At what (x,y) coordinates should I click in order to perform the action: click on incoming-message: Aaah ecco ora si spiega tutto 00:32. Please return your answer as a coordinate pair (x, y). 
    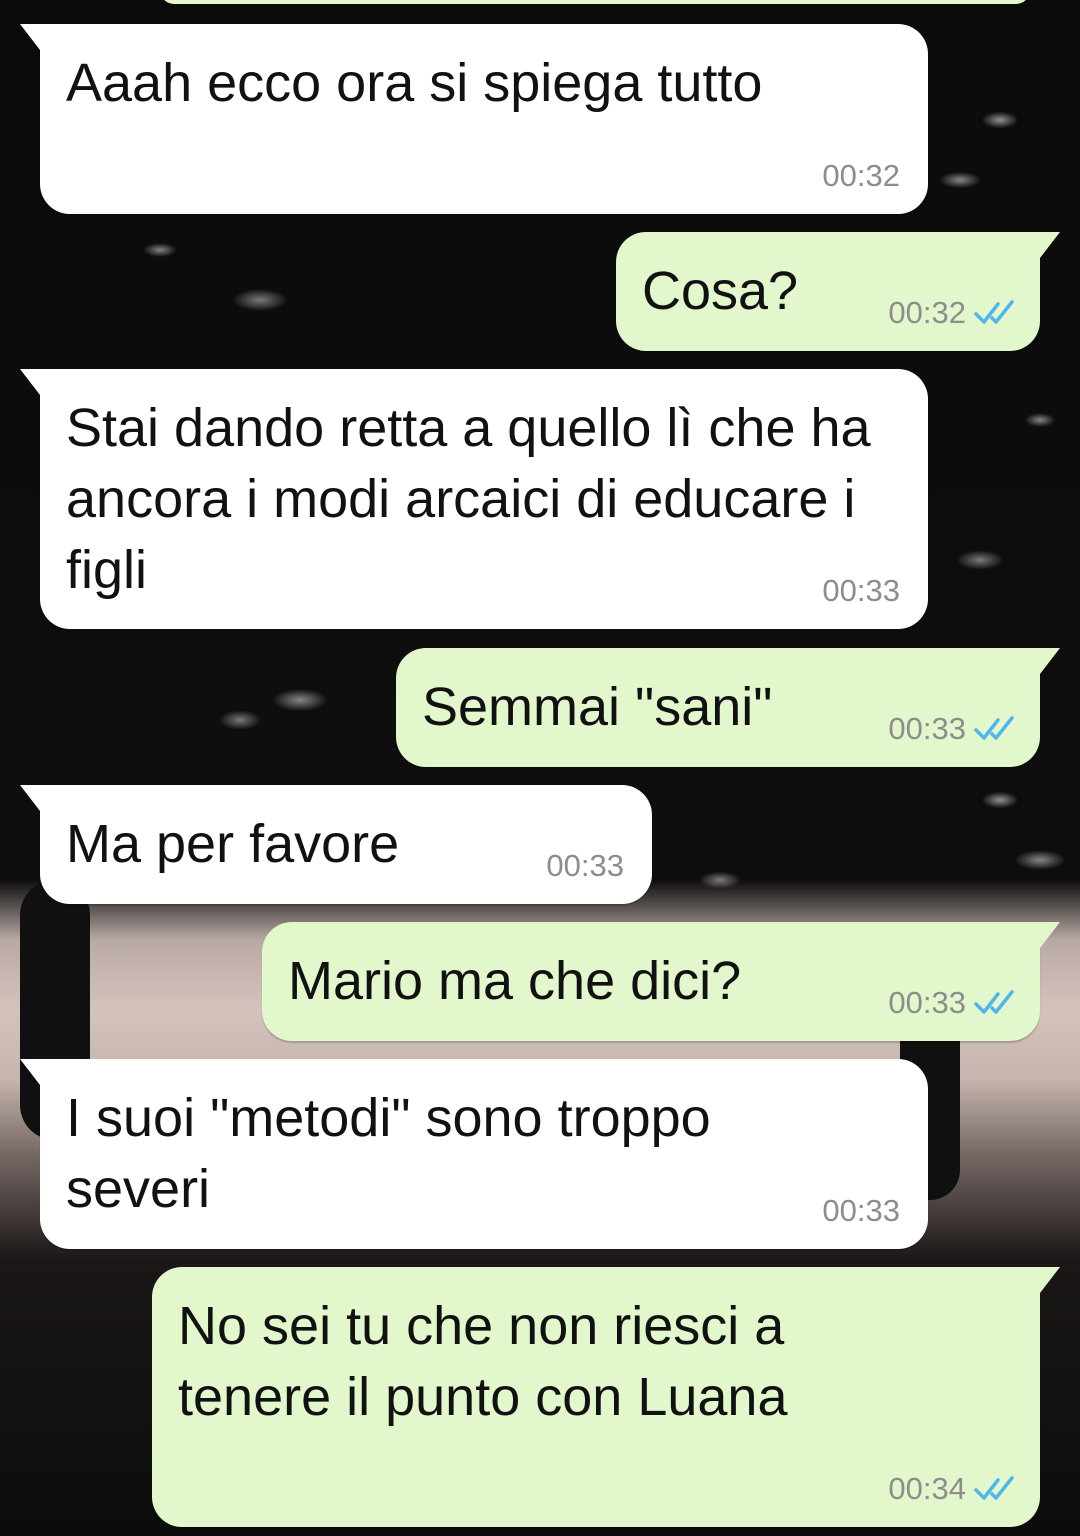
    Looking at the image, I should click on (474, 119).